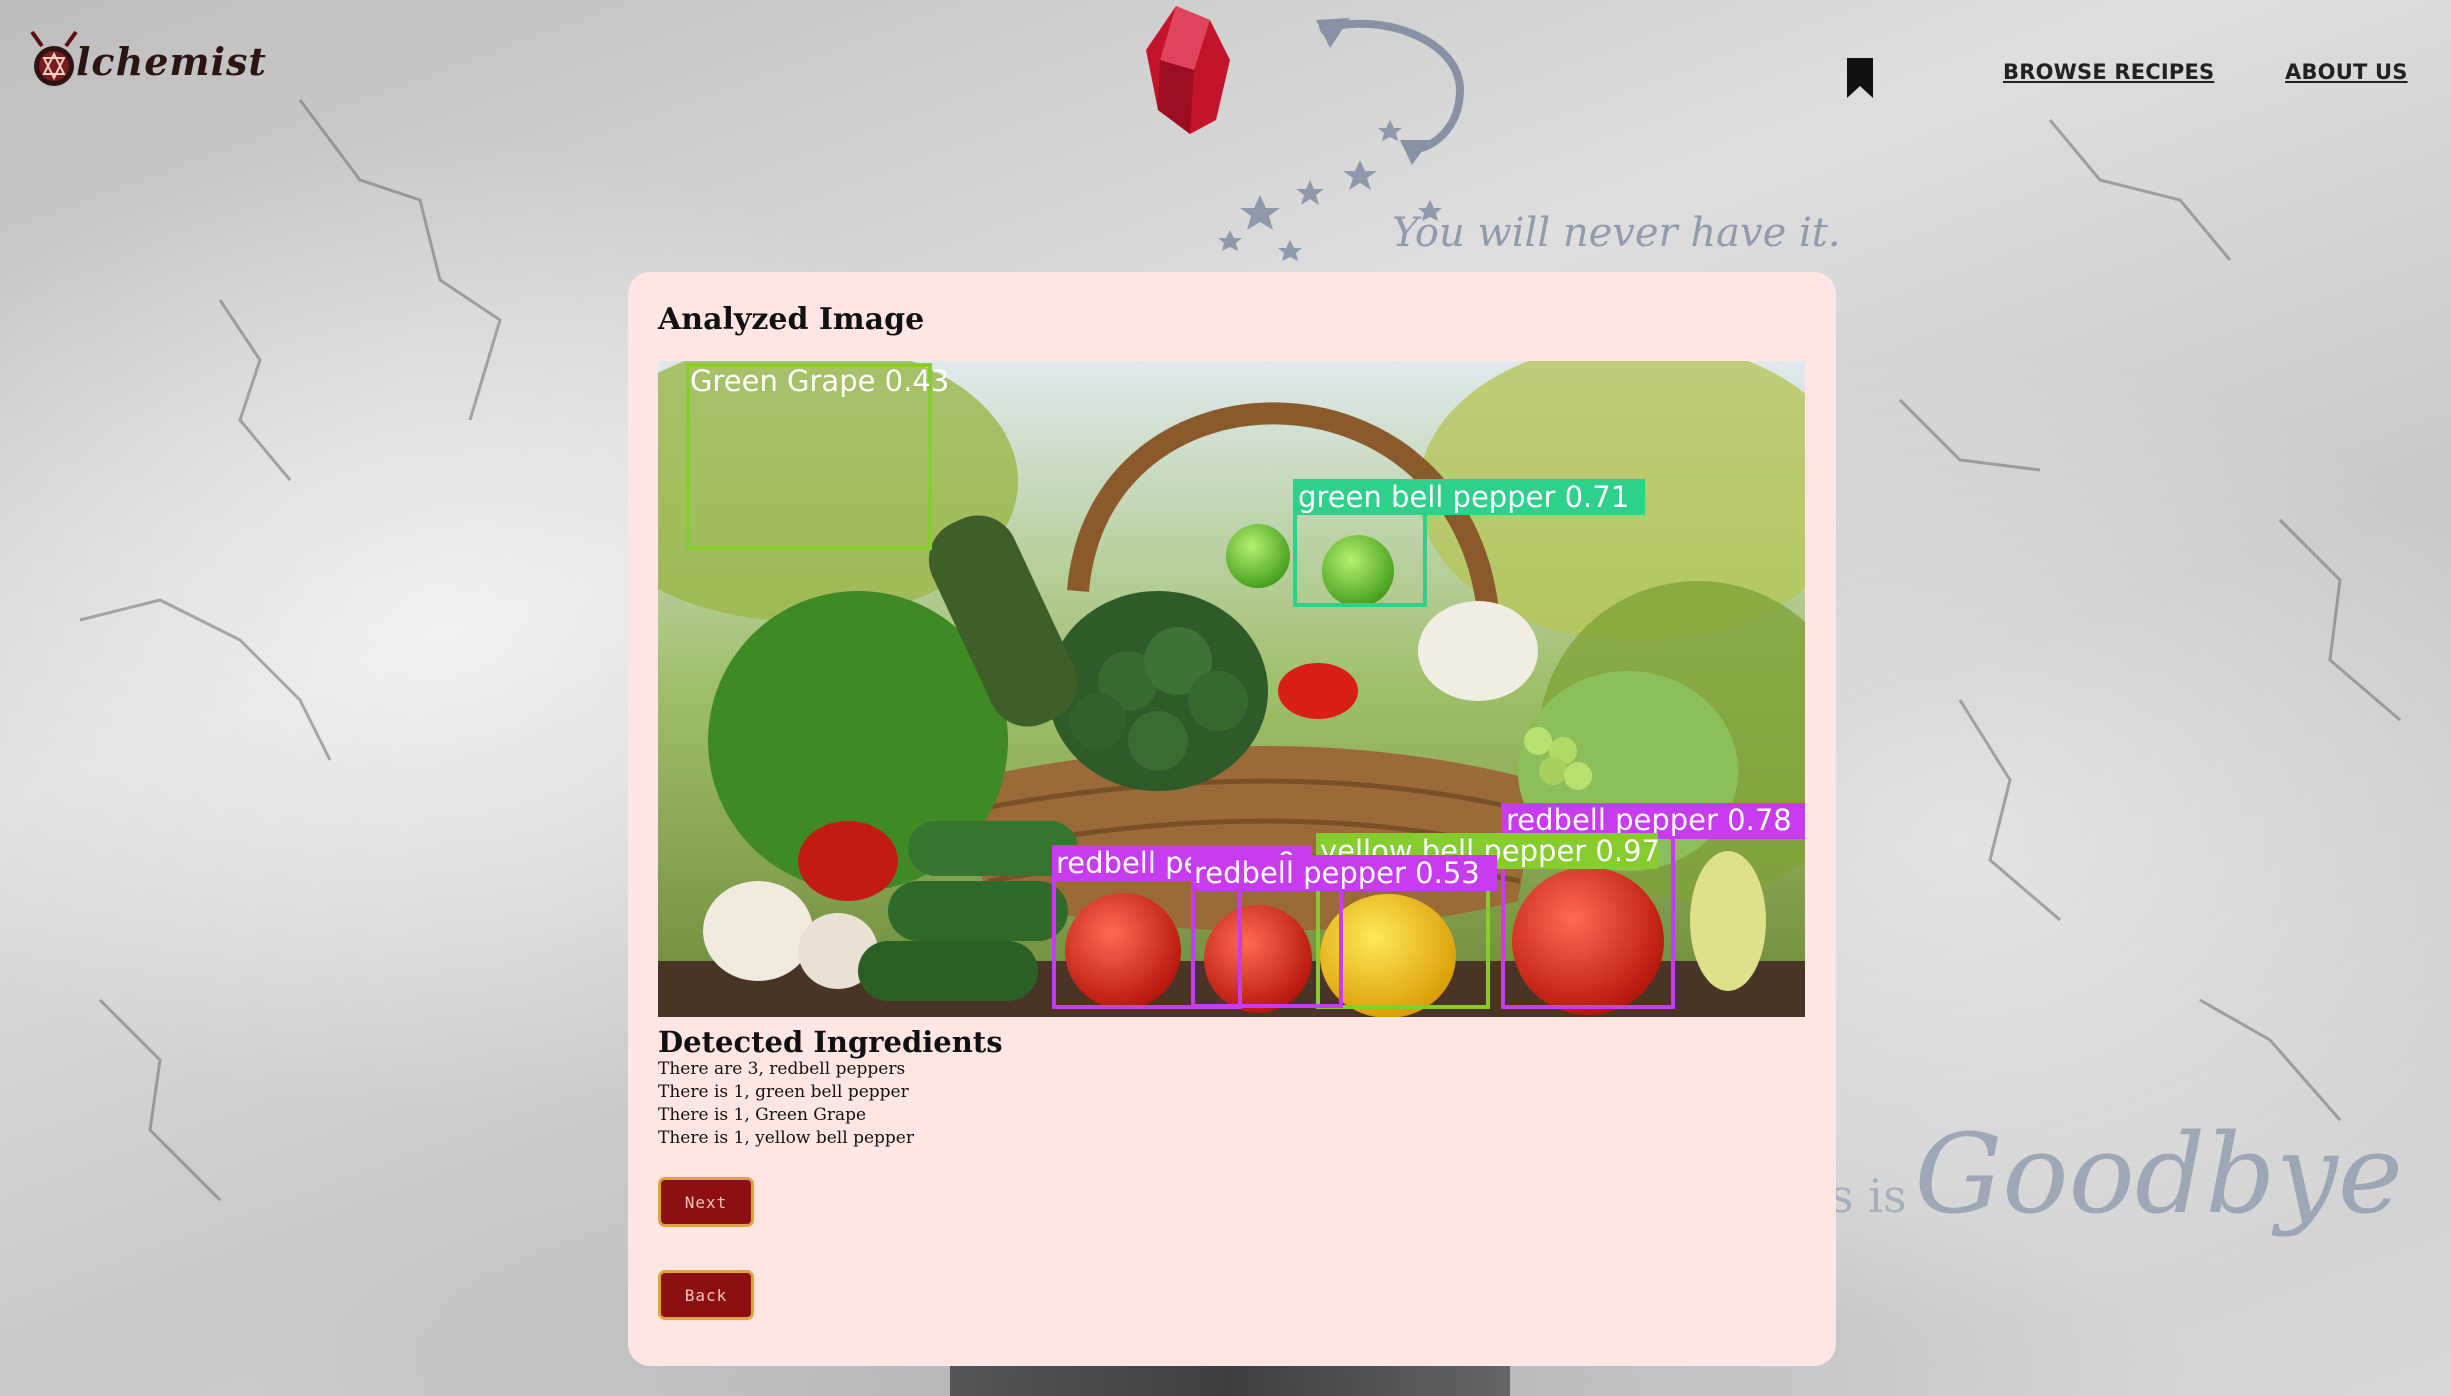 The image size is (2451, 1396). I want to click on nav-browse-recipes: BROWSE RECIPES, so click(2108, 72).